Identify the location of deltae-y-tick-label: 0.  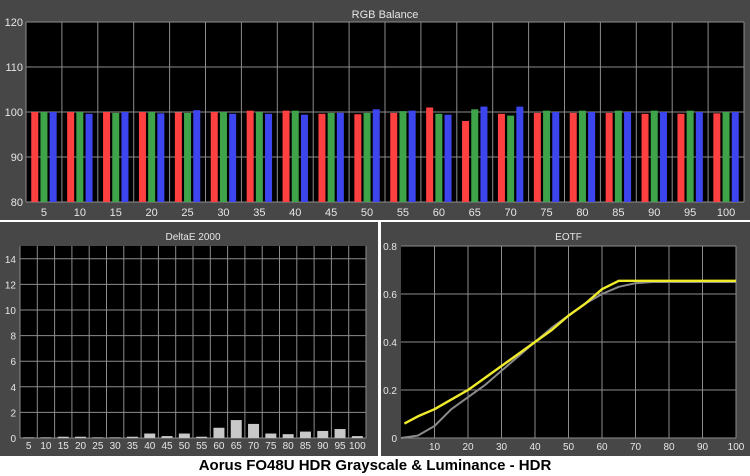
(13, 439).